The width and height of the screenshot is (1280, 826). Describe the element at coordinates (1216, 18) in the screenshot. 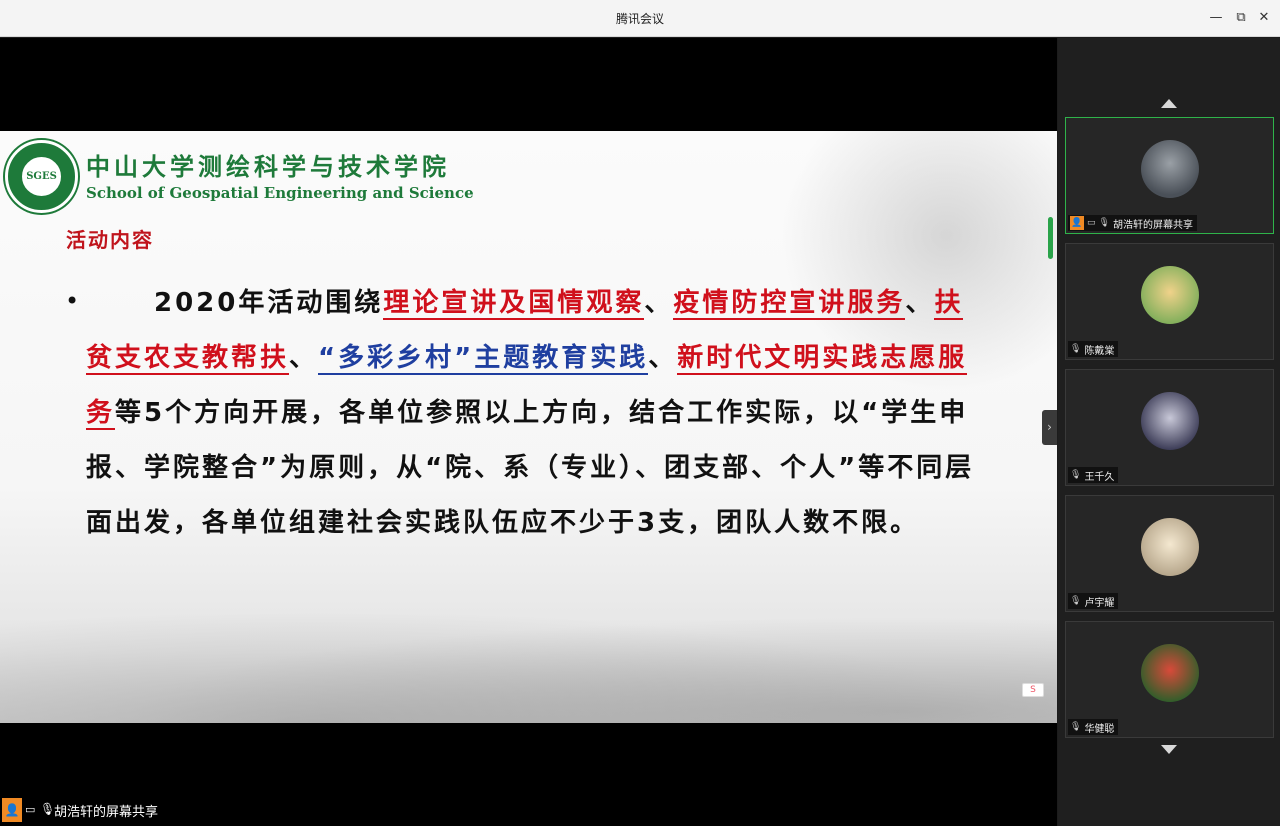

I see `minimize-button: —` at that location.